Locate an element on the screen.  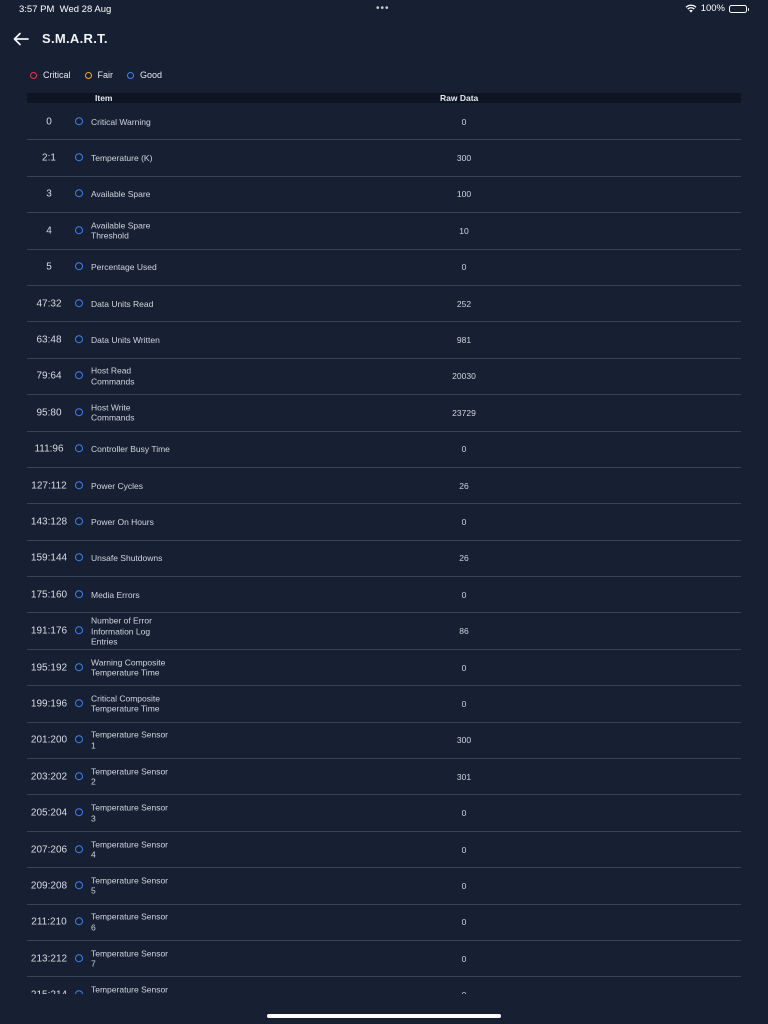
attribute-id: 209:208 is located at coordinates (49, 886).